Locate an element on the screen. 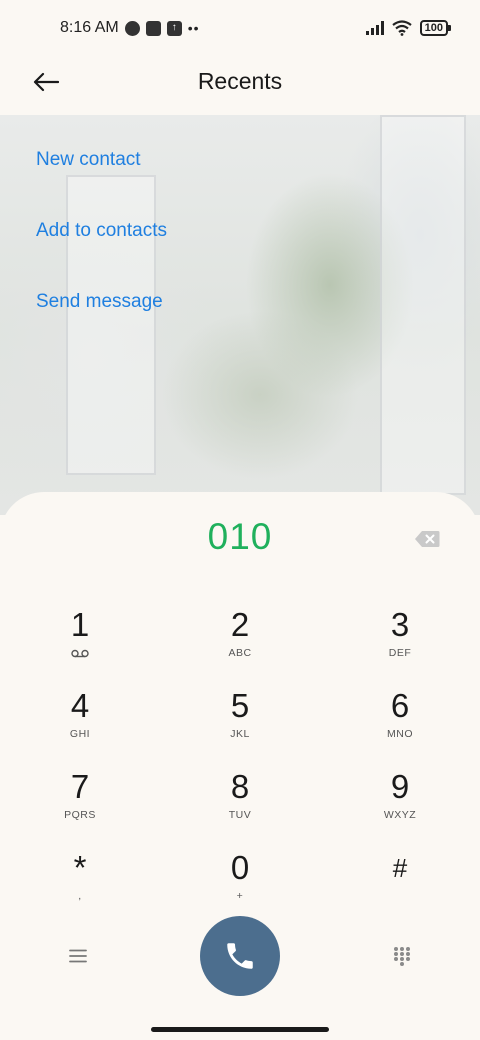 The height and width of the screenshot is (1040, 480). more-notifications-icon: •• is located at coordinates (193, 28).